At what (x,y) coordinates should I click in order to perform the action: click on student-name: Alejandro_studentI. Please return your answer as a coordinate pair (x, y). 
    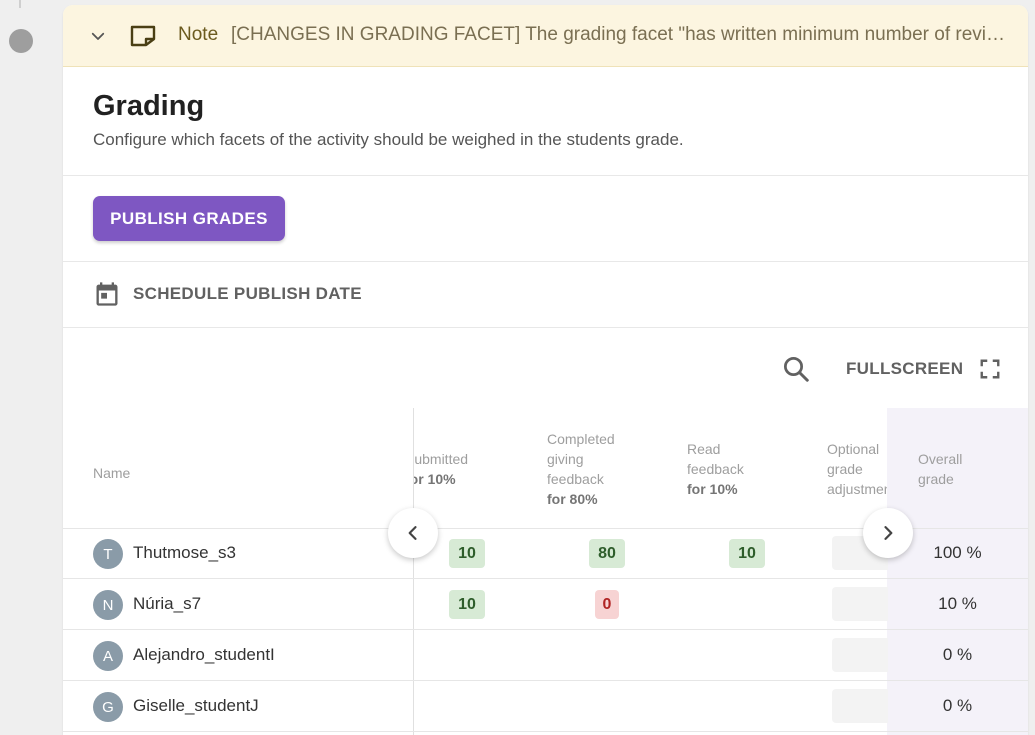
    Looking at the image, I should click on (204, 654).